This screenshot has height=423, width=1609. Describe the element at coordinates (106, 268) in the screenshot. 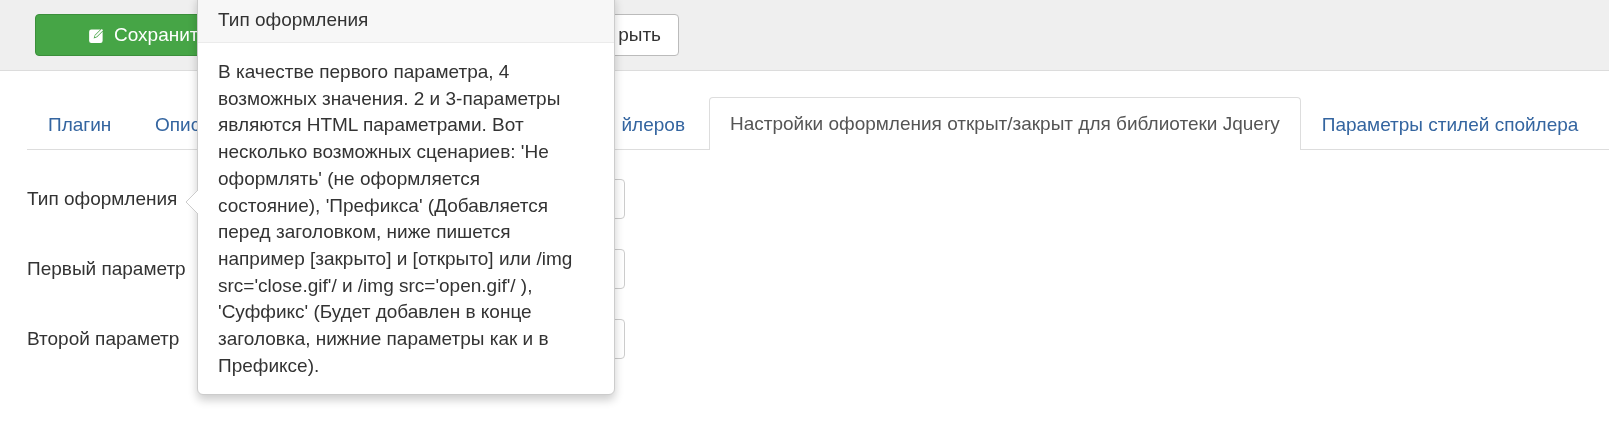

I see `field-label: Первый параметр` at that location.